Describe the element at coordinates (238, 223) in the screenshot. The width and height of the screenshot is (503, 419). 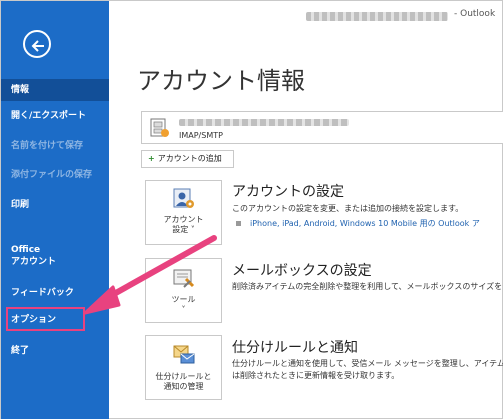
I see `bullet-icon` at that location.